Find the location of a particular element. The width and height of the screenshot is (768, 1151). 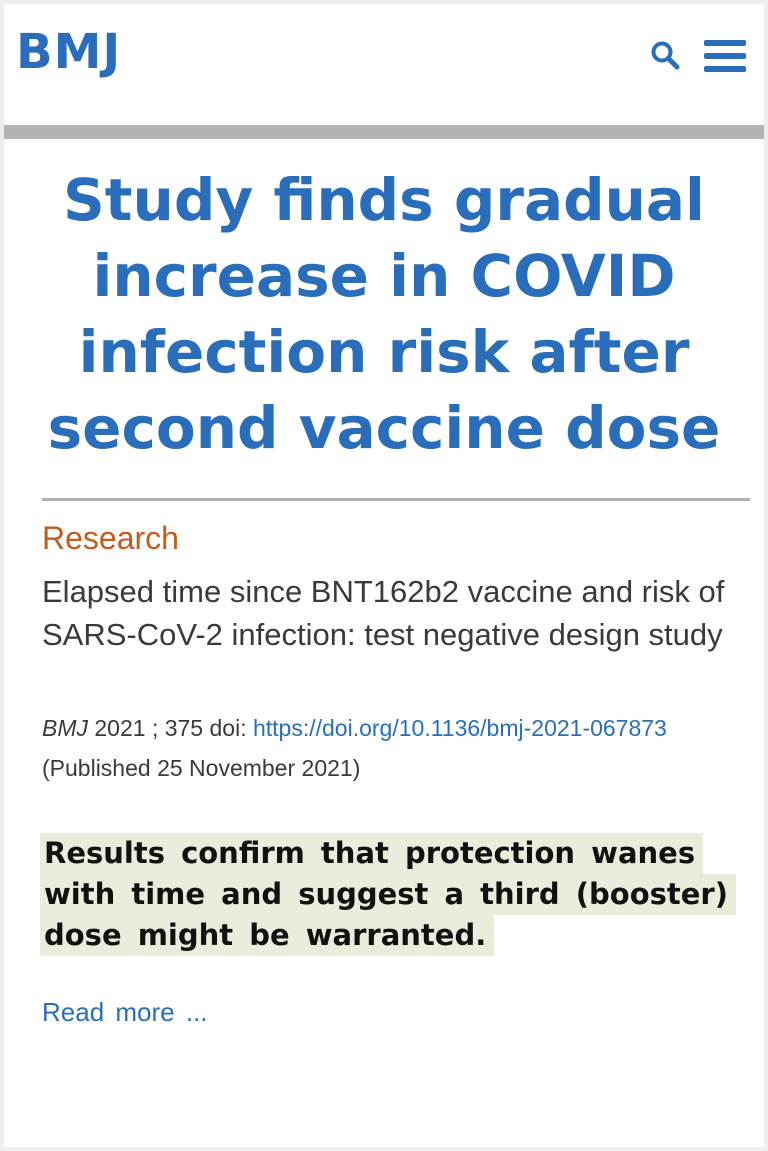

highlight-line: with time and suggest a third (booster) is located at coordinates (388, 894).